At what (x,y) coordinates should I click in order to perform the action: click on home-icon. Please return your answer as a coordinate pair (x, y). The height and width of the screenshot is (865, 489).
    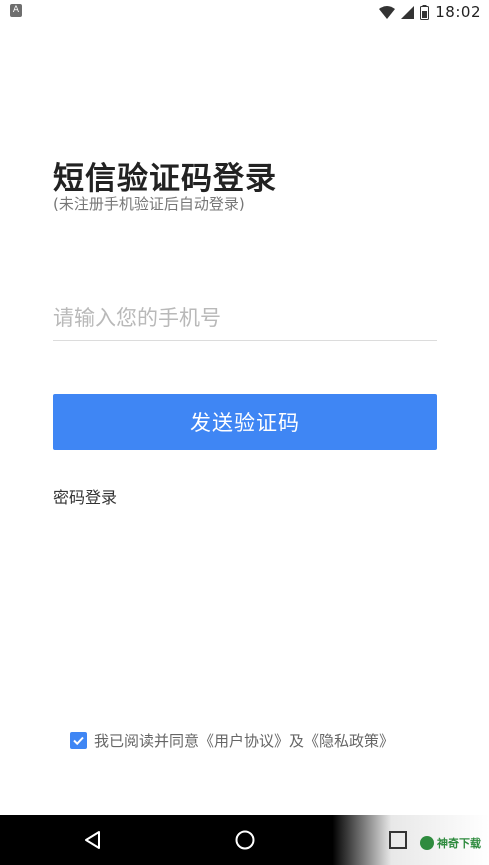
    Looking at the image, I should click on (245, 840).